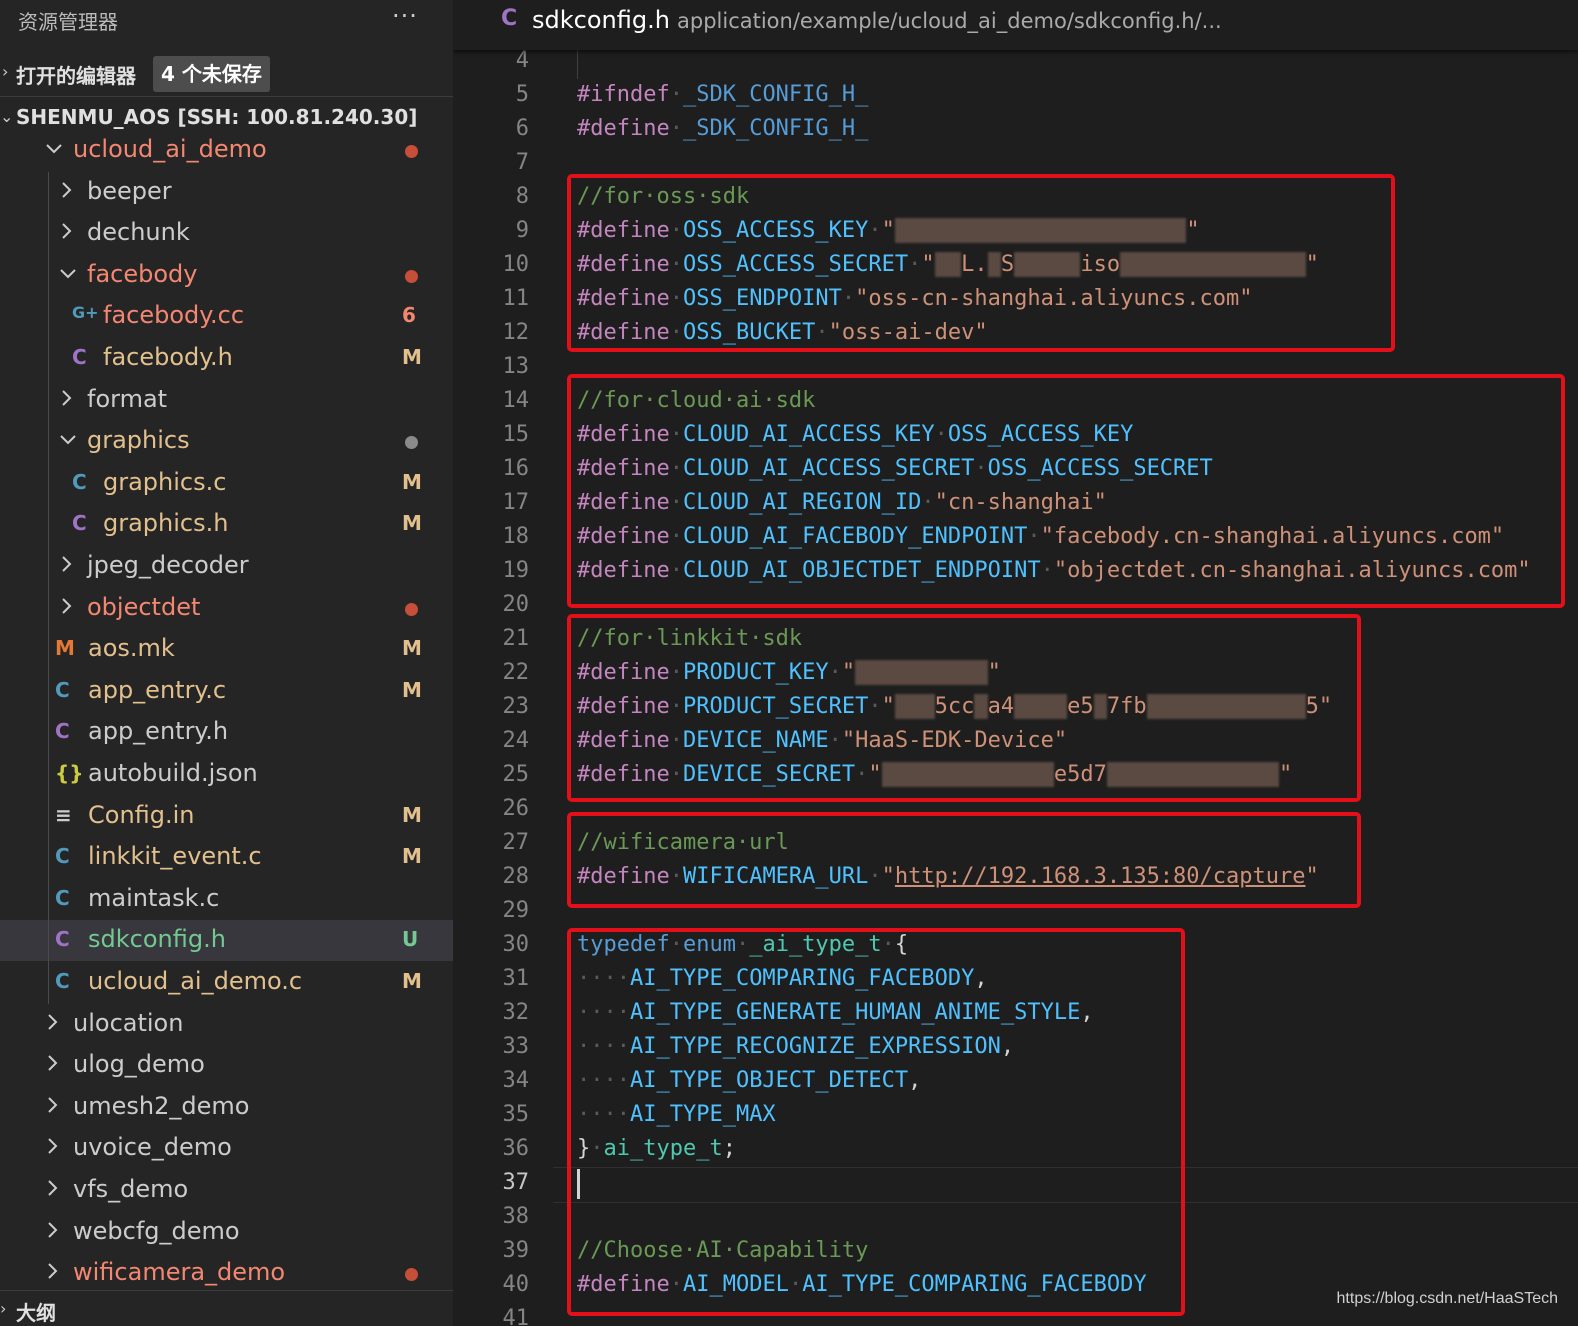 Image resolution: width=1578 pixels, height=1326 pixels. What do you see at coordinates (1100, 876) in the screenshot?
I see `code-token: http://192.168.3.135:80/capture` at bounding box center [1100, 876].